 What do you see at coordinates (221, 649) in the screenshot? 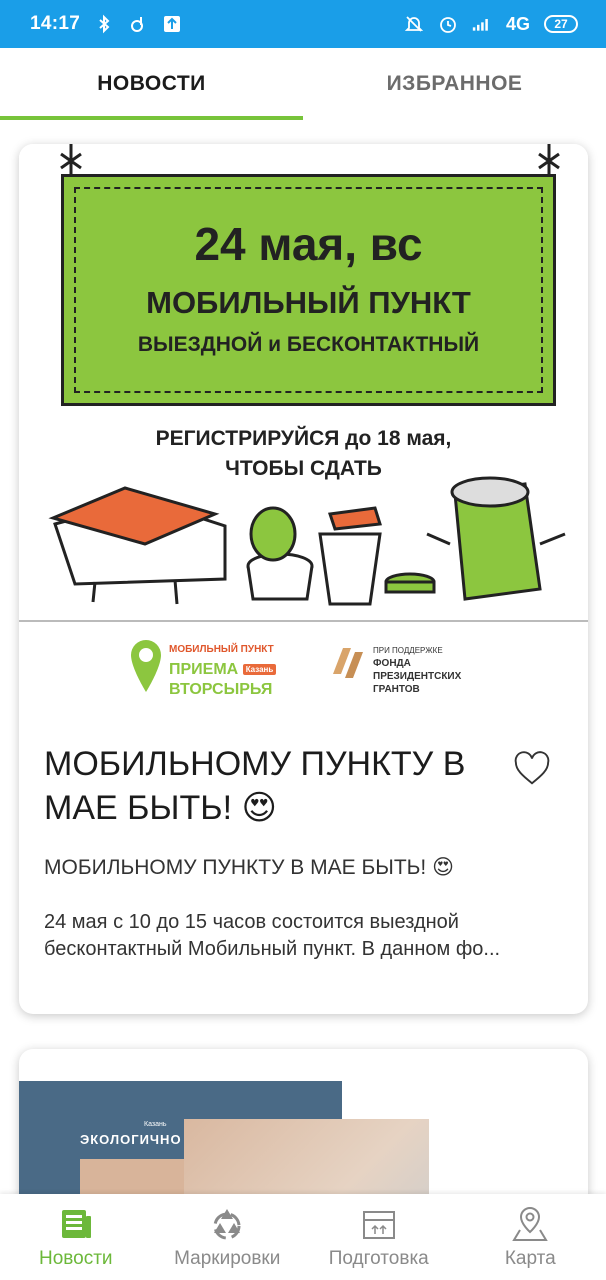
I see `logo-left-line1: МОБИЛЬНЫЙ ПУНКТ` at bounding box center [221, 649].